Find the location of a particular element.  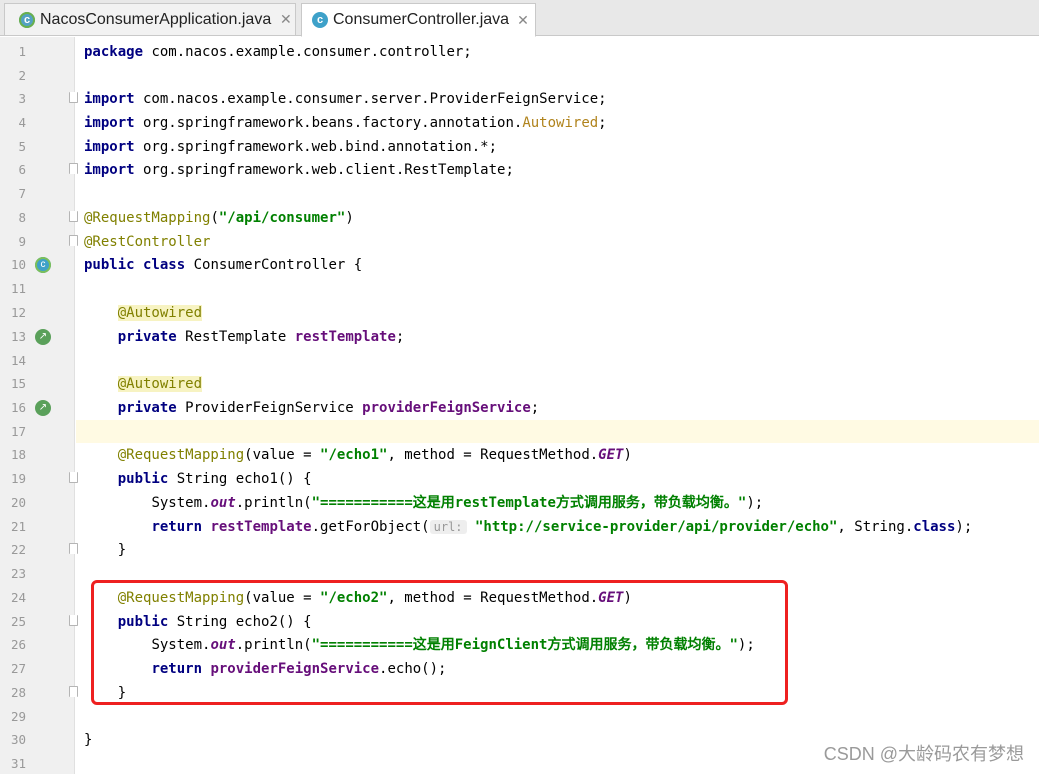

tab-label: ConsumerController.java is located at coordinates (421, 19).